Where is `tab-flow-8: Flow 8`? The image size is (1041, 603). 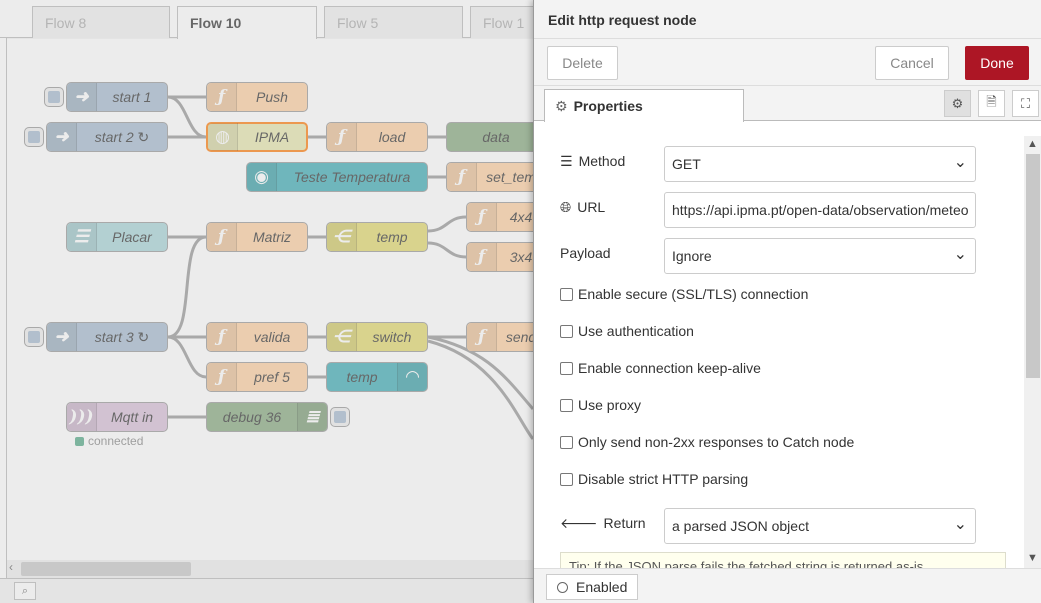 tab-flow-8: Flow 8 is located at coordinates (101, 22).